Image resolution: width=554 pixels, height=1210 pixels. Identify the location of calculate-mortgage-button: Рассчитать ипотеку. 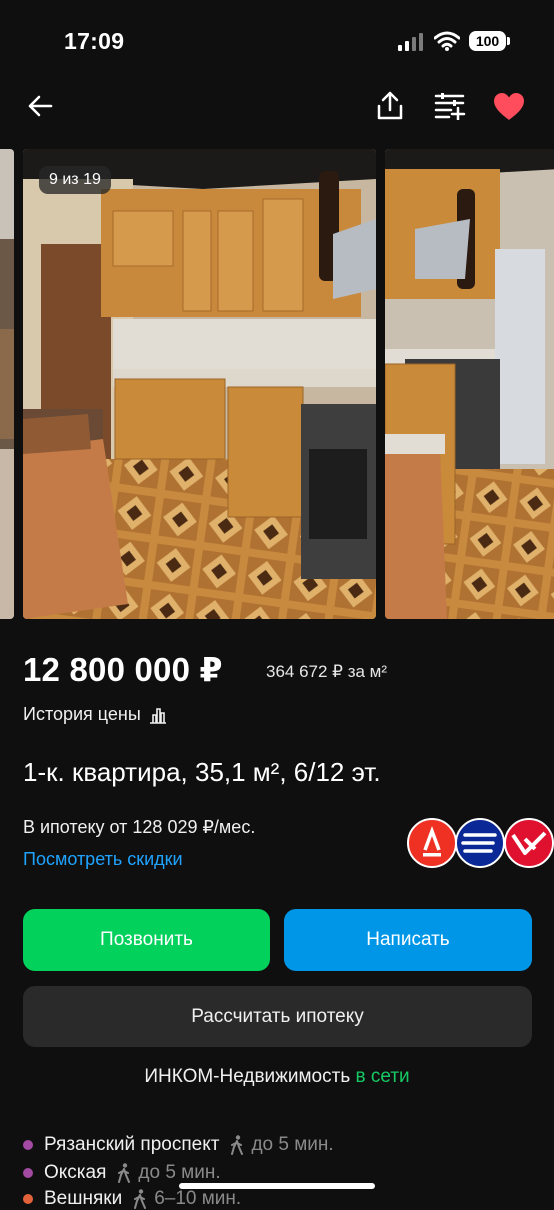
(277, 1016).